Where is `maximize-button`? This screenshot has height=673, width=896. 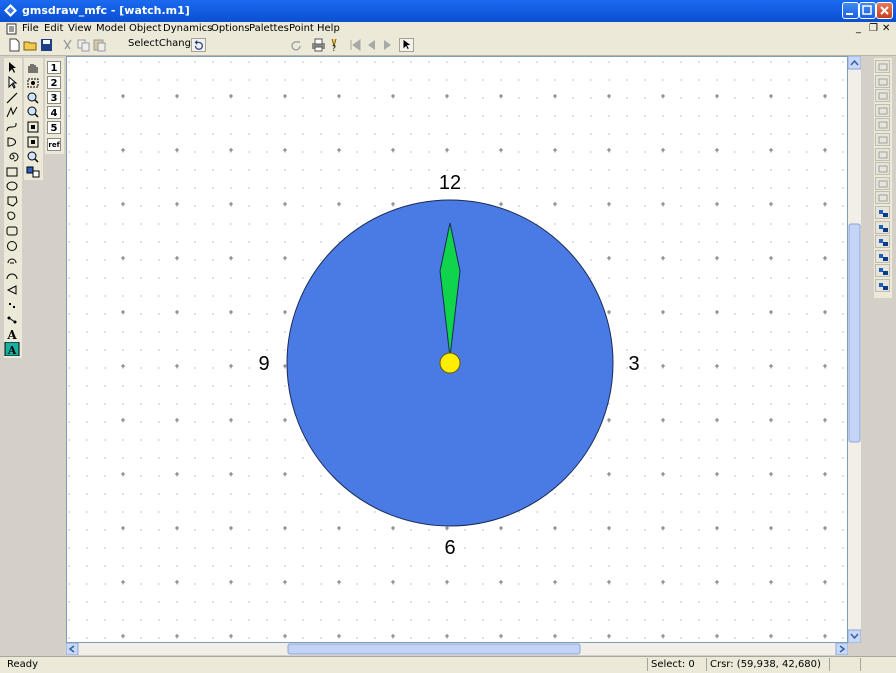 maximize-button is located at coordinates (867, 10).